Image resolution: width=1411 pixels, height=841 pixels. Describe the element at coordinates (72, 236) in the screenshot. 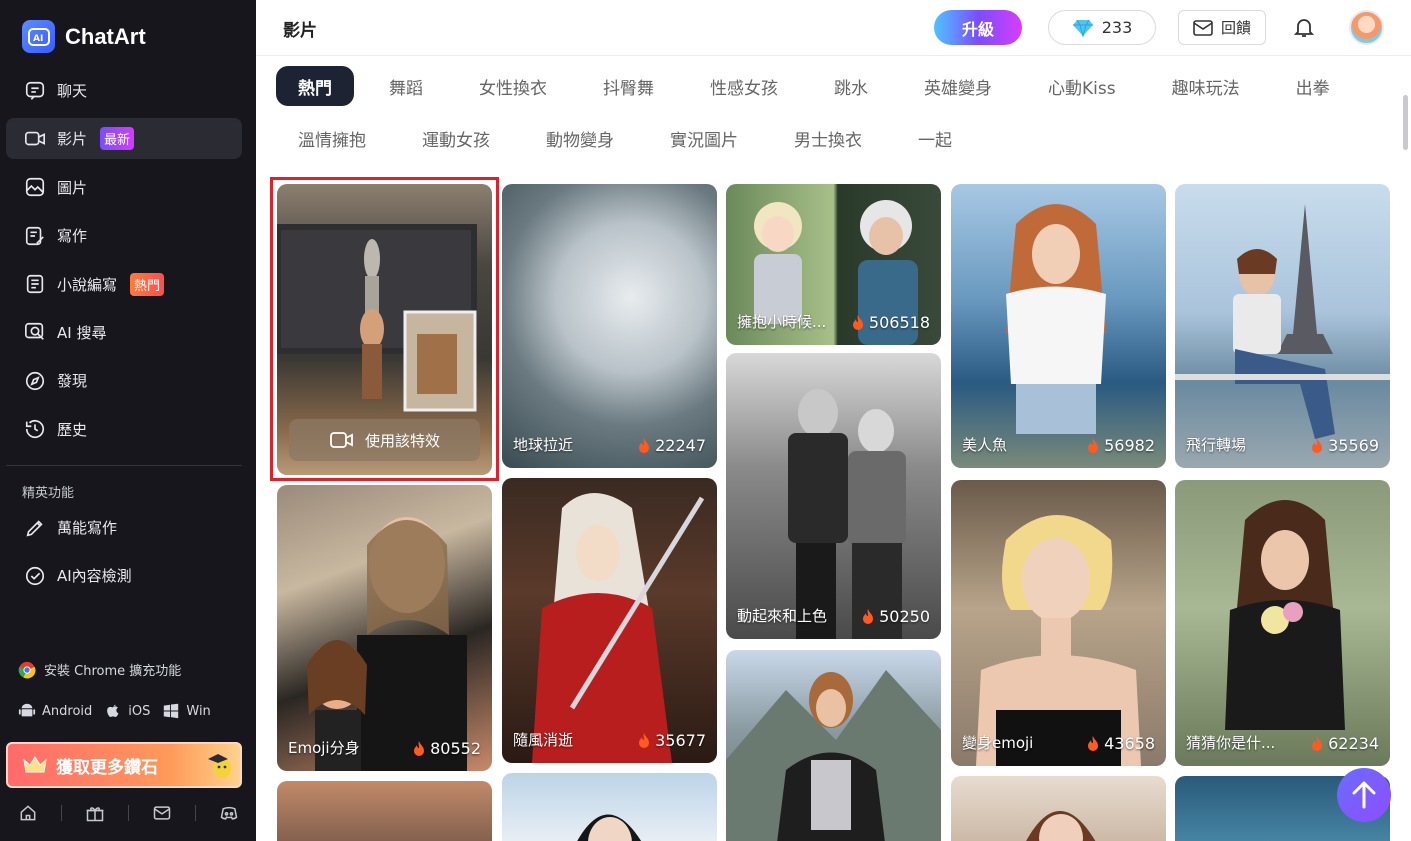

I see `sidebar-item-label: 寫作` at that location.